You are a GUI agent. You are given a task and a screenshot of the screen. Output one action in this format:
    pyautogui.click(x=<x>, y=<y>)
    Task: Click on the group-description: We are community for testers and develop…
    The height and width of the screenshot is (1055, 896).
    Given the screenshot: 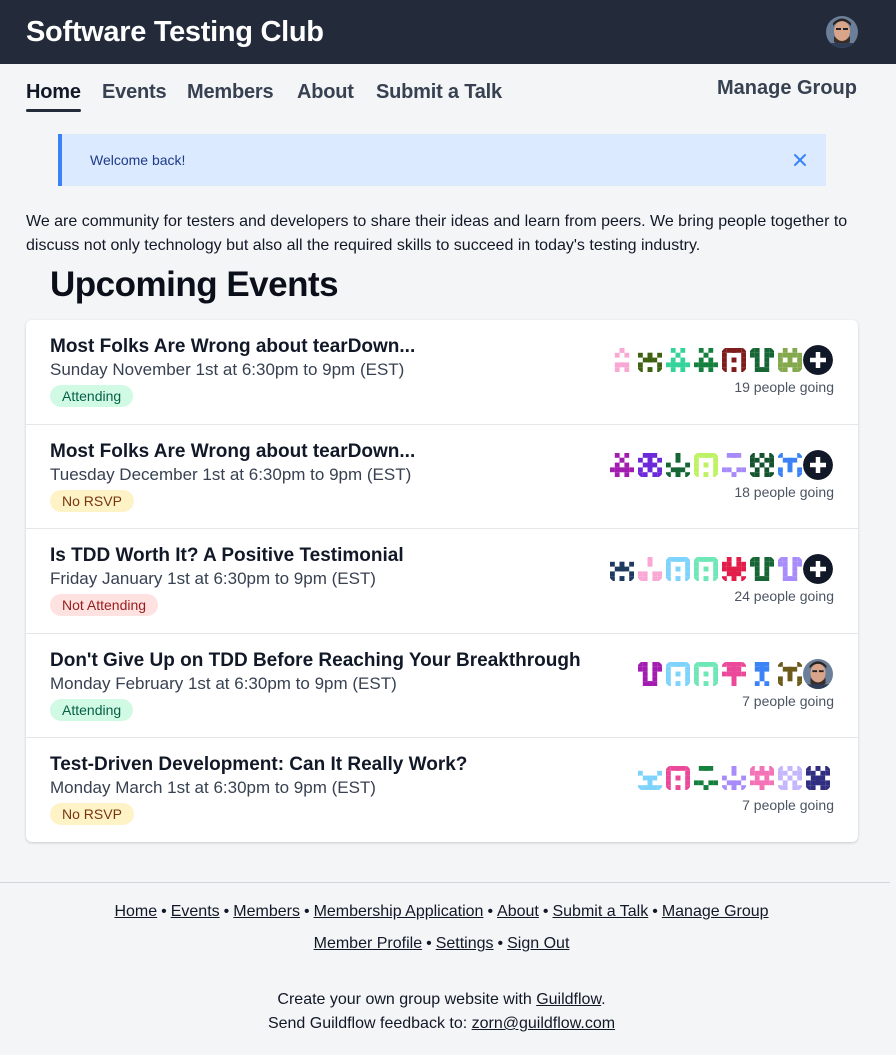 What is the action you would take?
    pyautogui.click(x=437, y=233)
    